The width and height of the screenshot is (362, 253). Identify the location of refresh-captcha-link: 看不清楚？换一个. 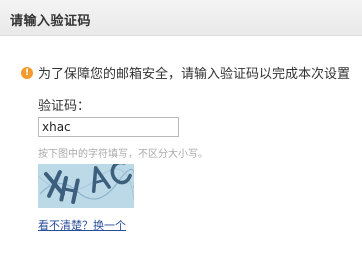
(82, 225).